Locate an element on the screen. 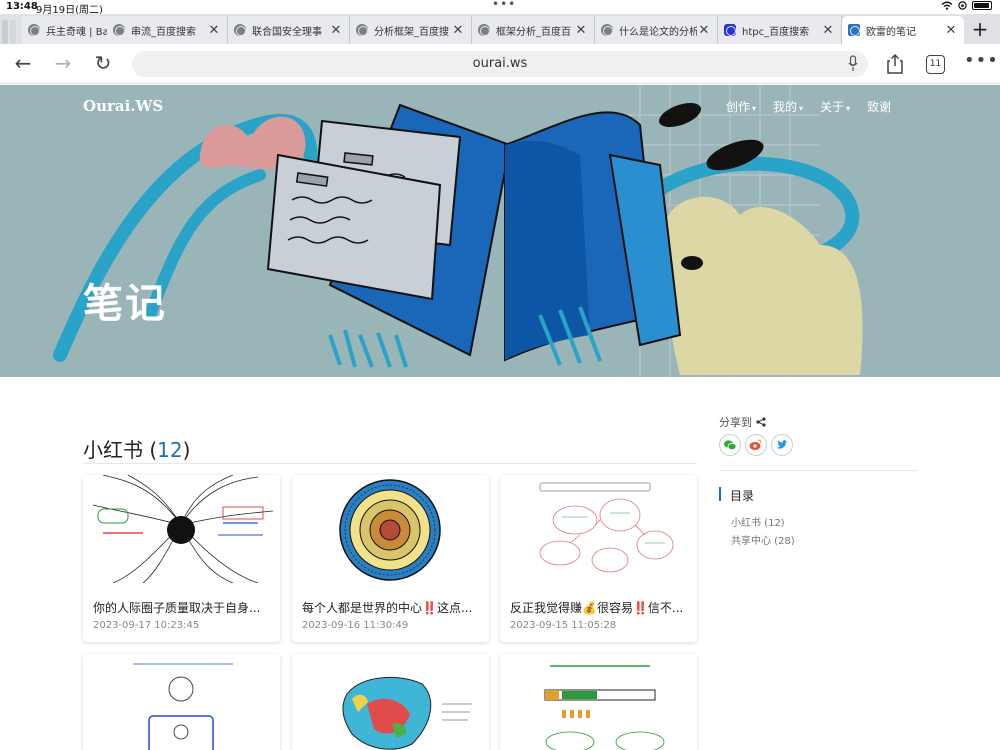  status-bar: 13:48 9月19日(周二) ••• is located at coordinates (500, 8).